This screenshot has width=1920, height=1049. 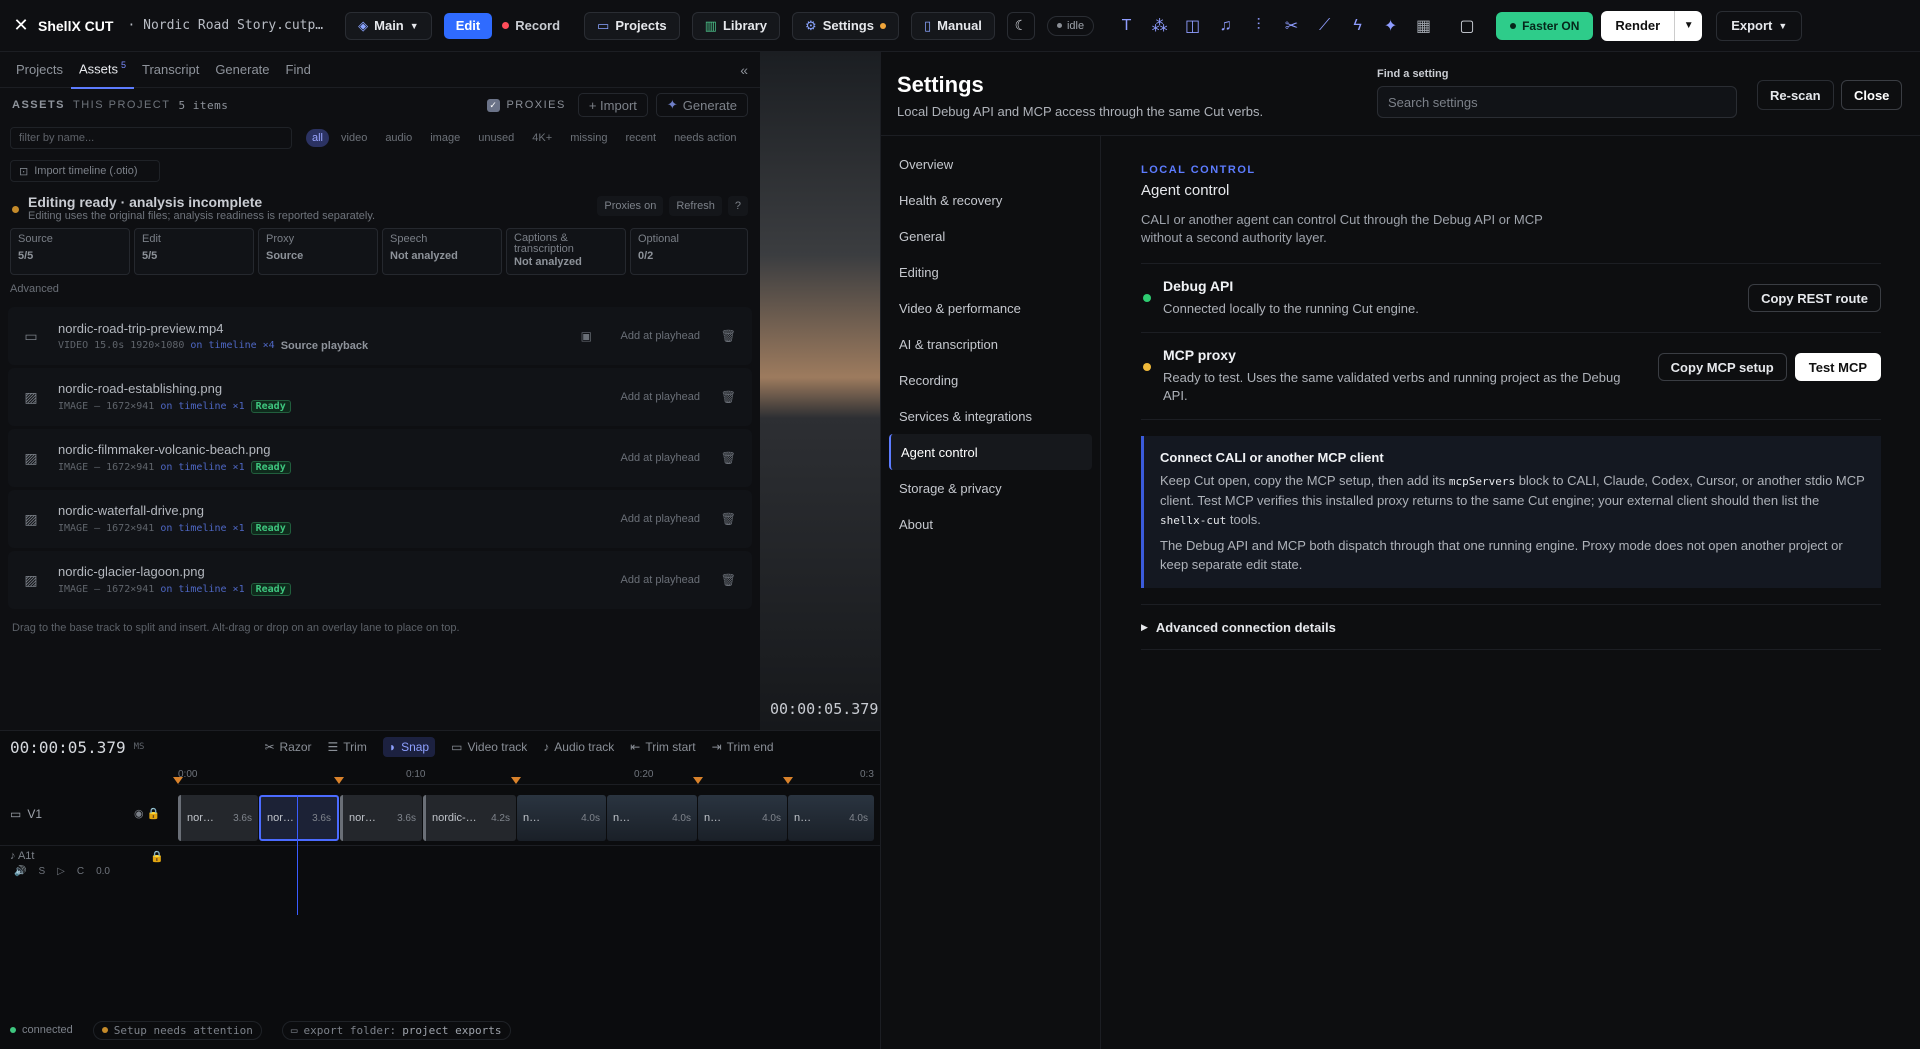 What do you see at coordinates (380, 289) in the screenshot?
I see `advanced-toggle: Advanced` at bounding box center [380, 289].